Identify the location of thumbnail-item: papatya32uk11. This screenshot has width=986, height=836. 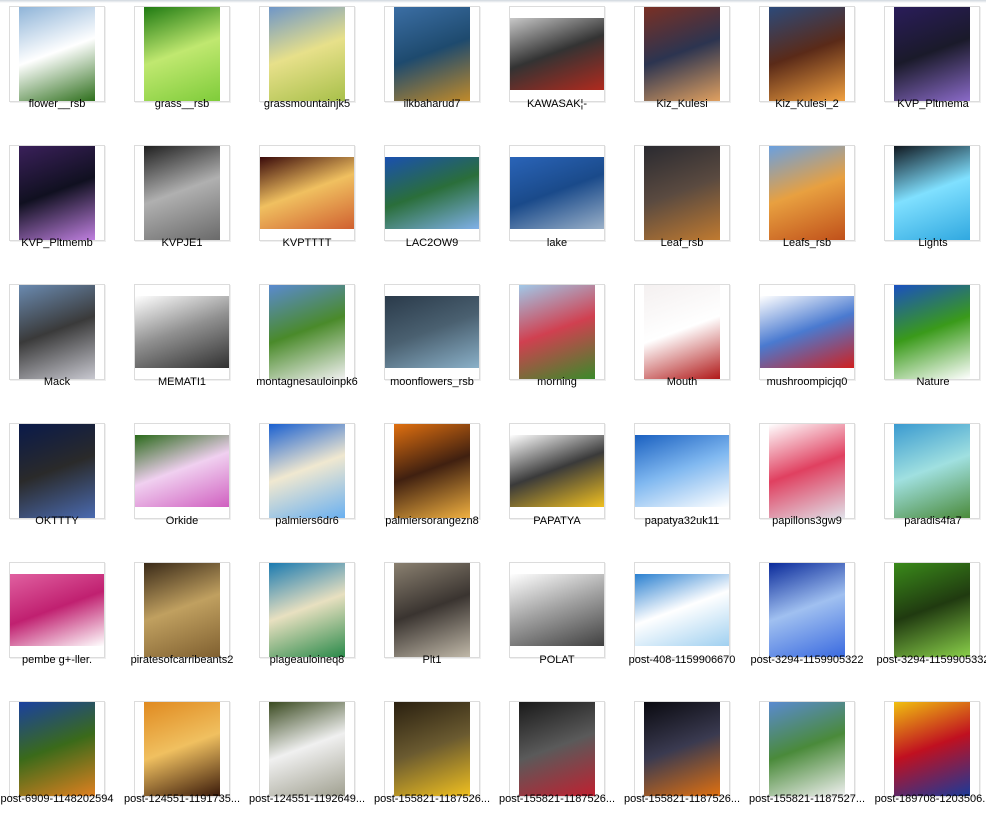
(687, 488).